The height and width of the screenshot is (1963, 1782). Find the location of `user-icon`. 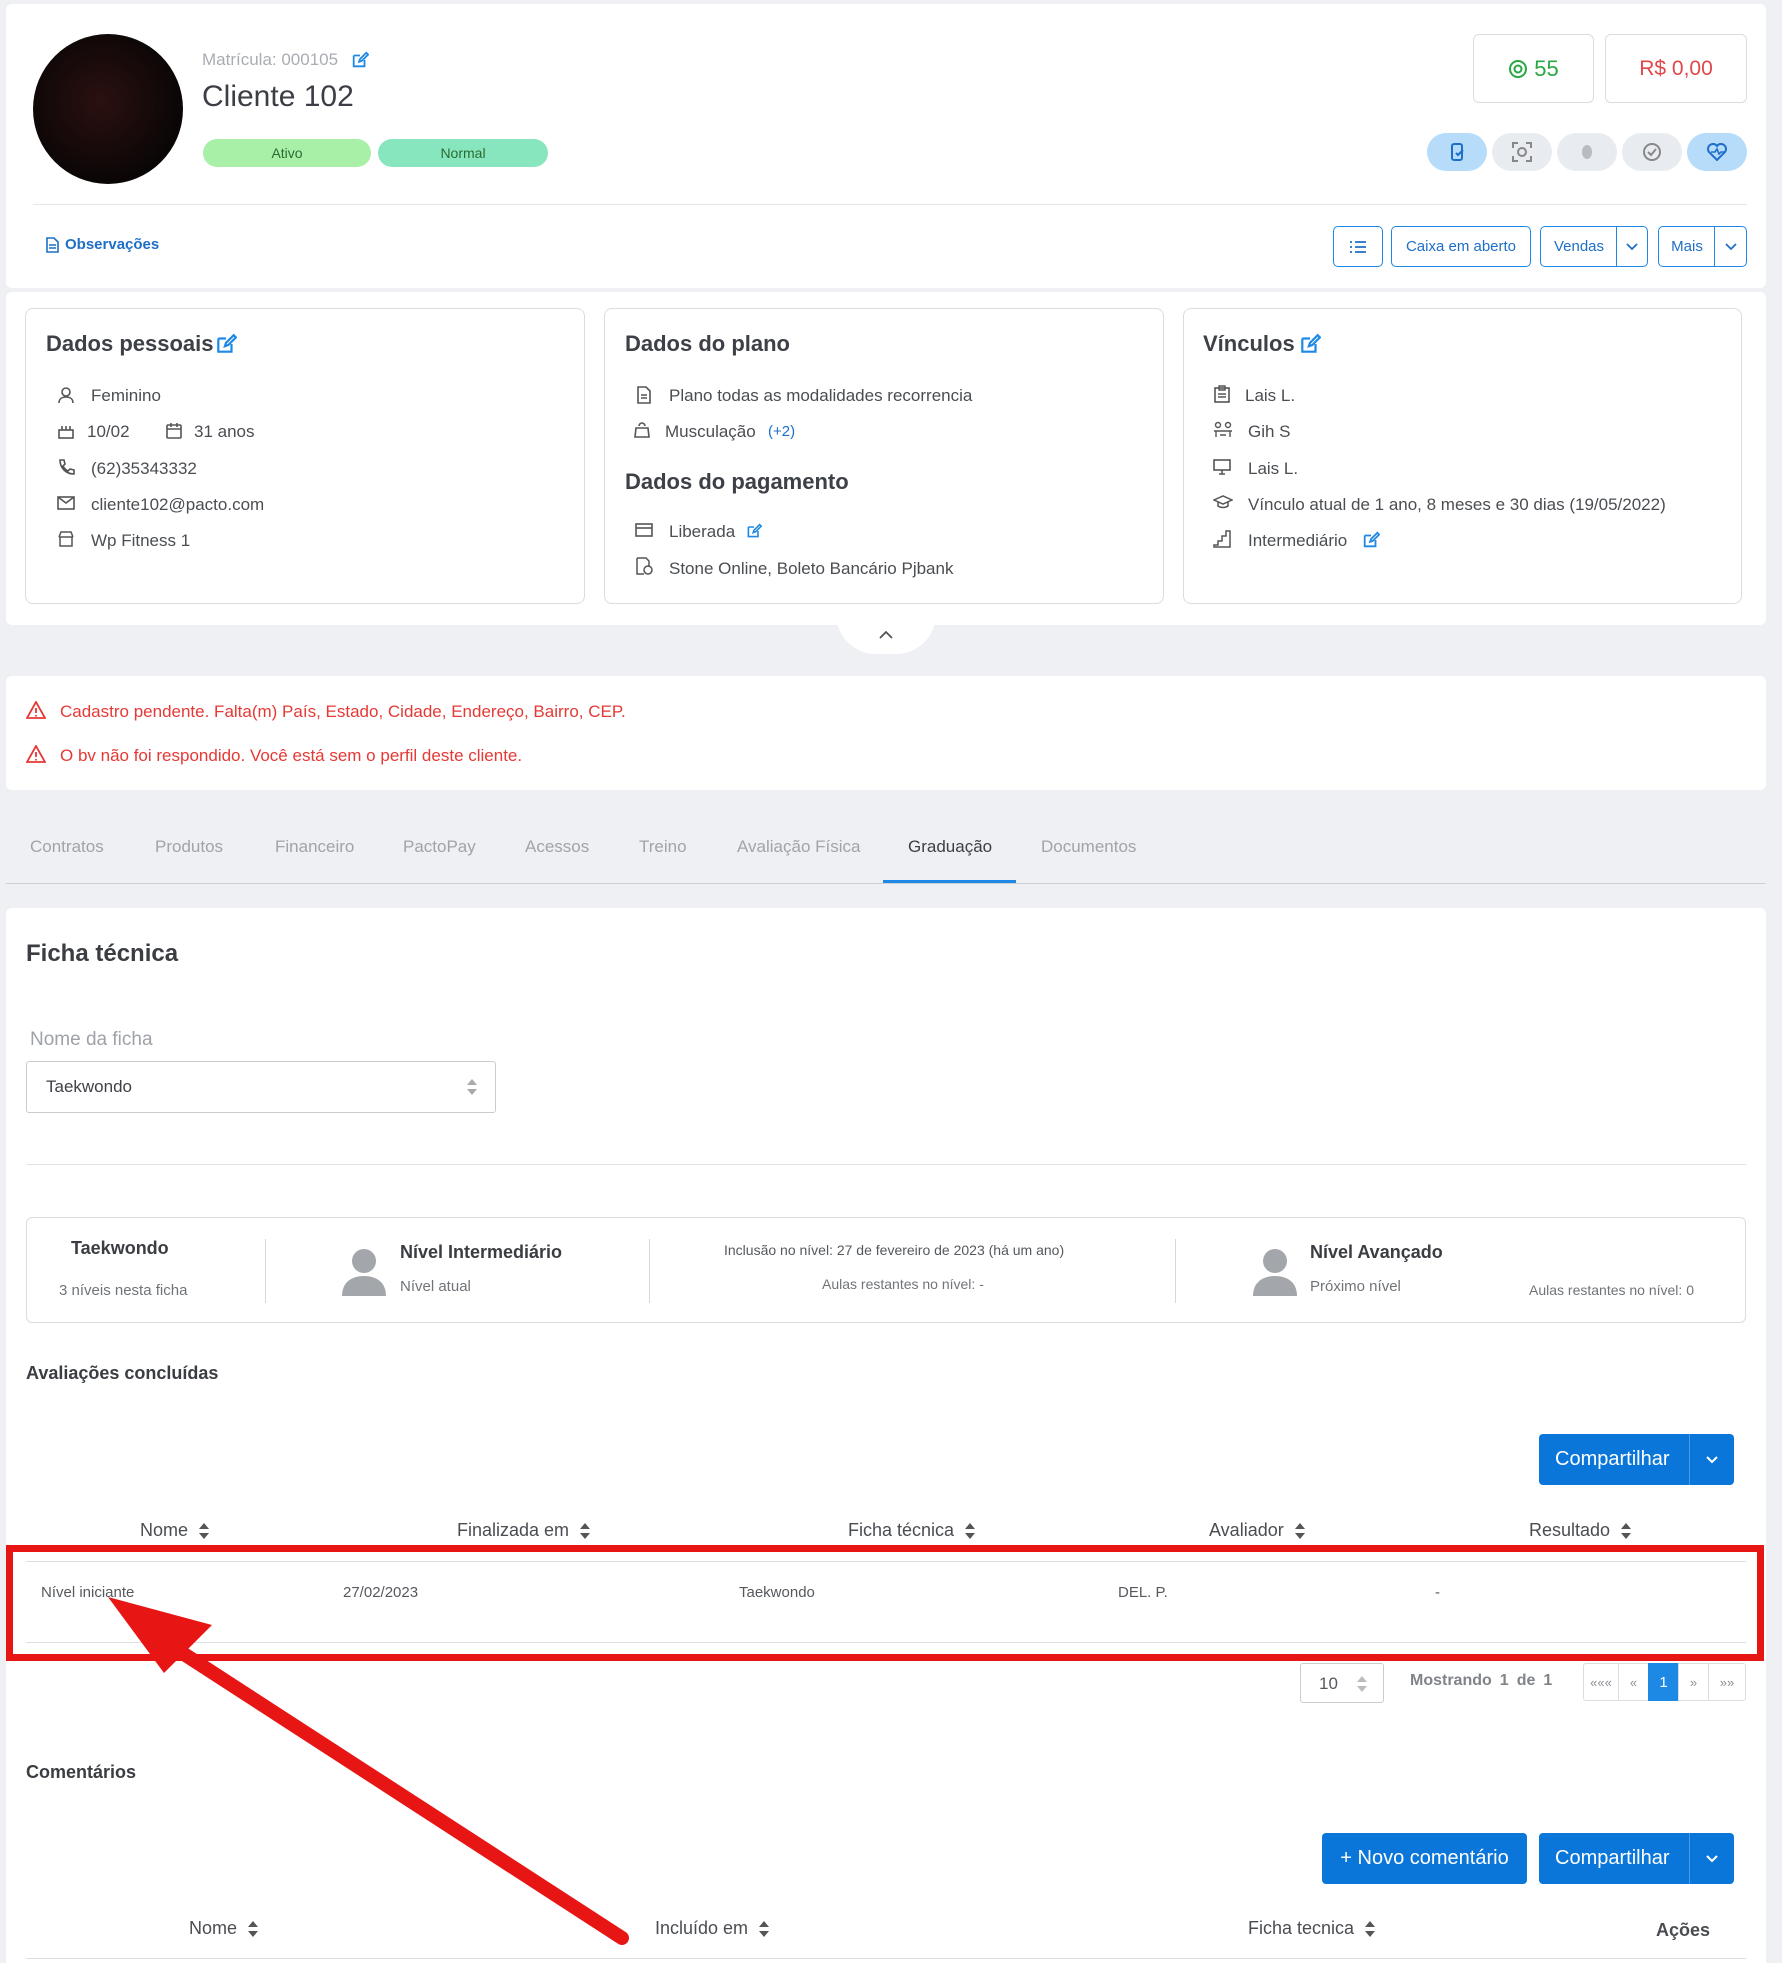

user-icon is located at coordinates (66, 395).